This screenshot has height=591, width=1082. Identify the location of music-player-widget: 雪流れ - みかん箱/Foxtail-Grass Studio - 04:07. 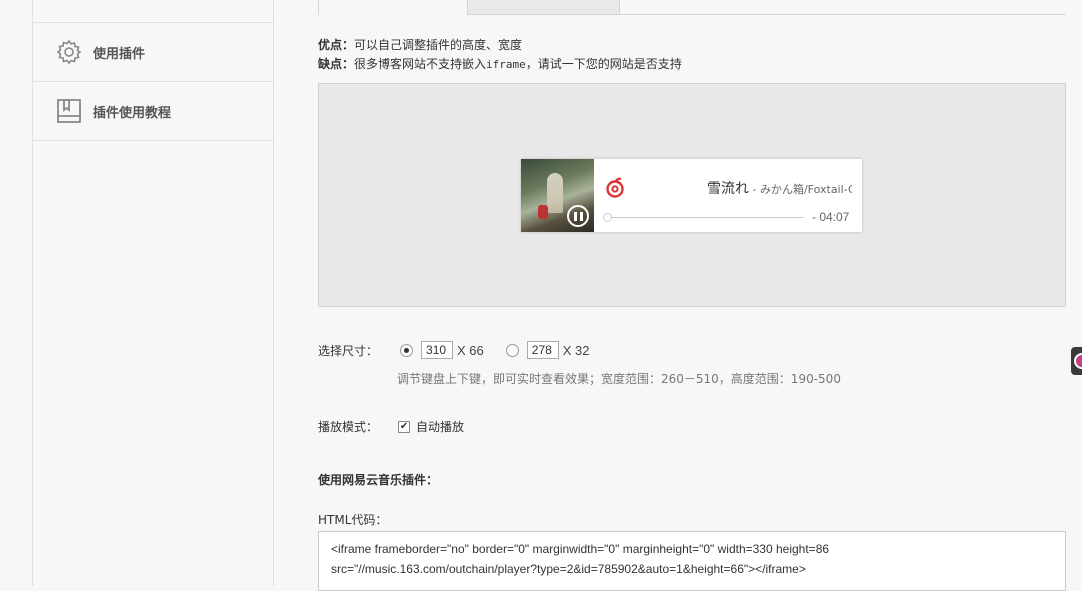
(691, 195).